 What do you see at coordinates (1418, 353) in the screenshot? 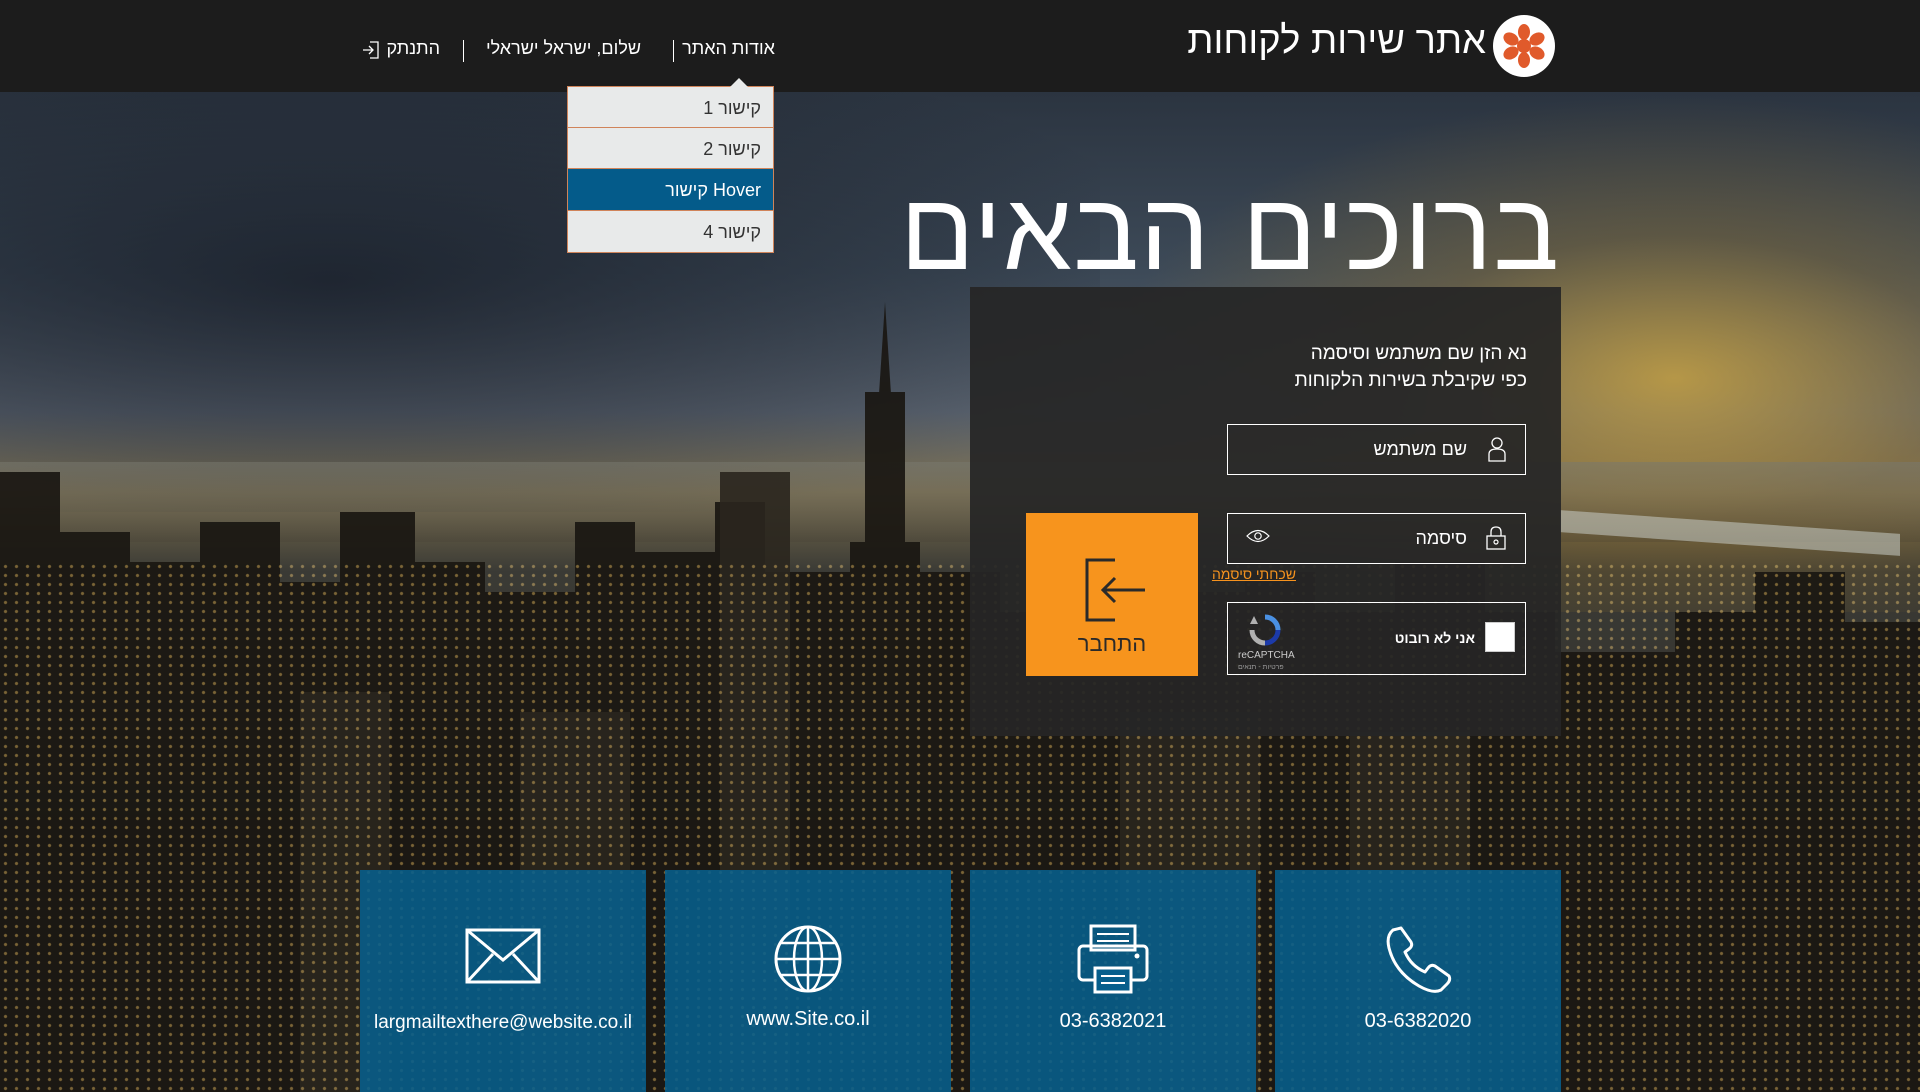
I see `instructions-line-1: נא הזן שם משתמש וסיסמה` at bounding box center [1418, 353].